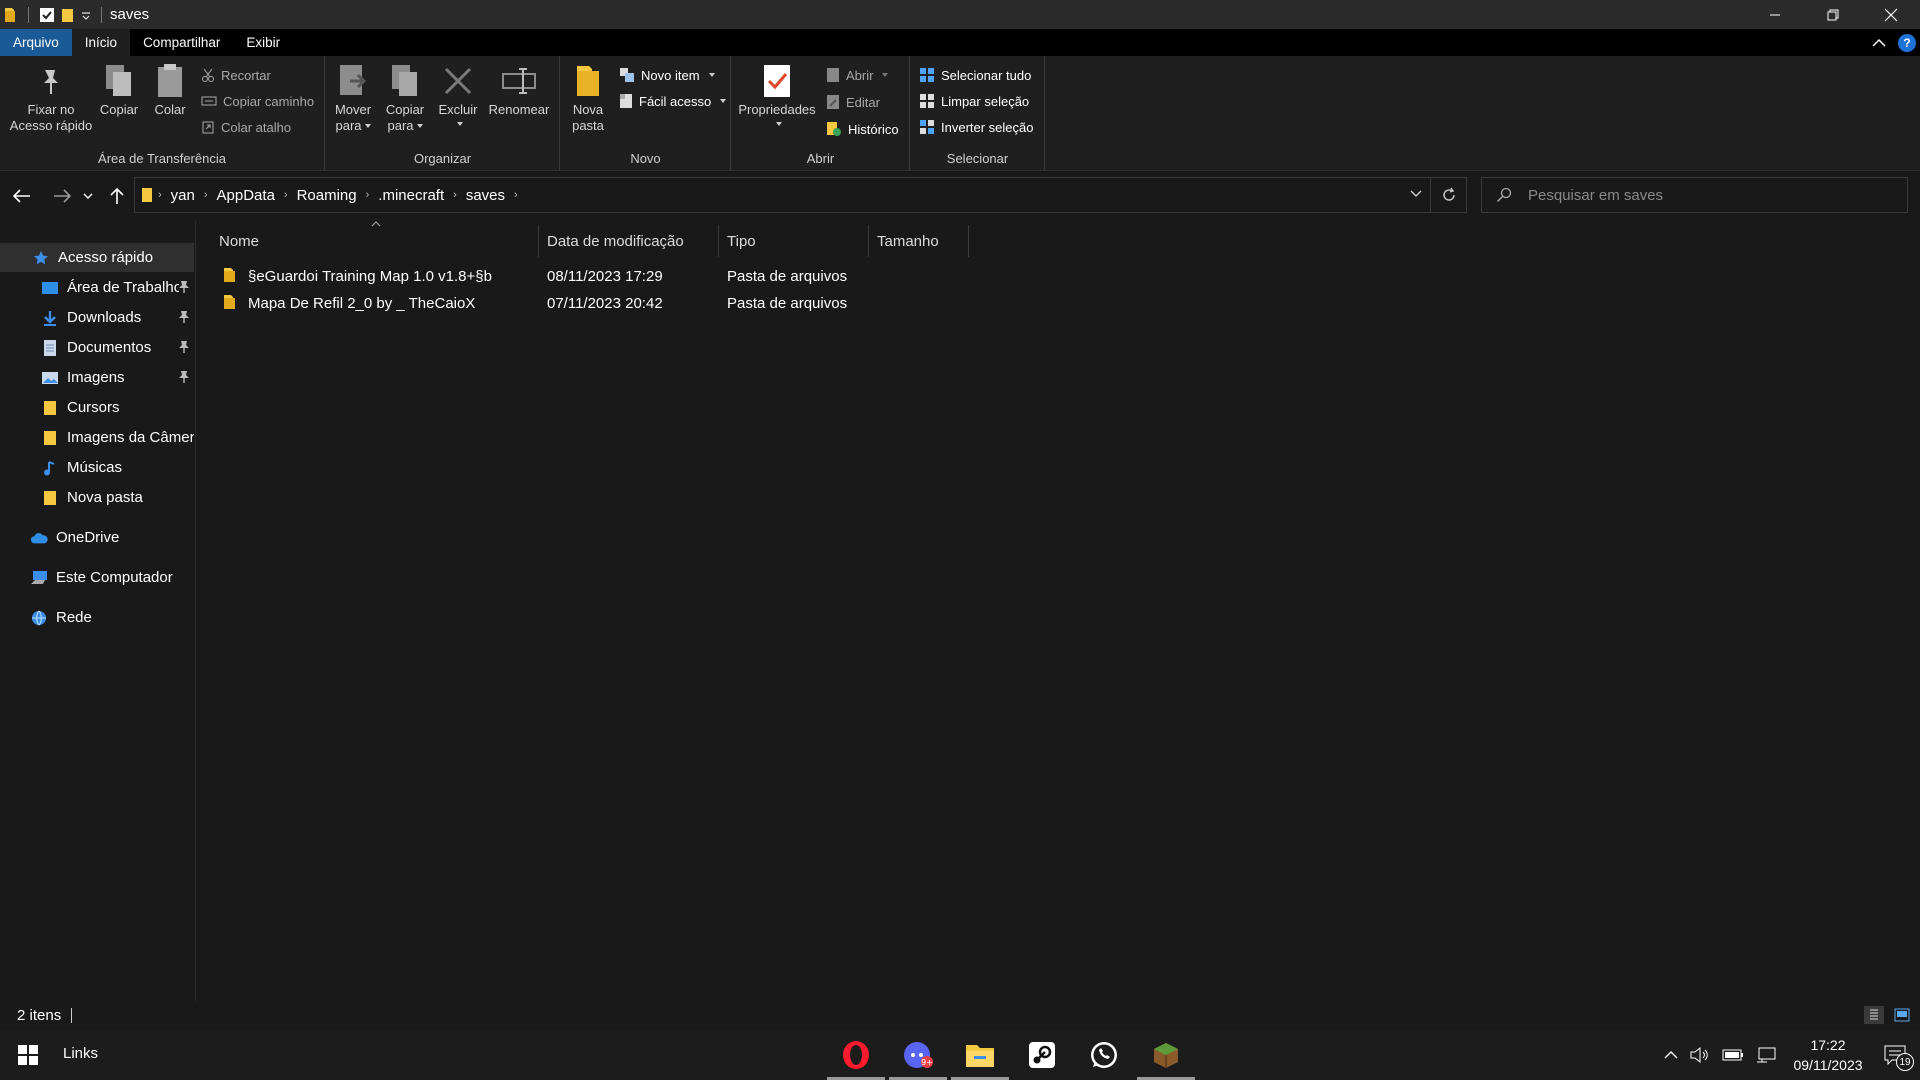 The image size is (1920, 1080). I want to click on search-box, so click(1694, 195).